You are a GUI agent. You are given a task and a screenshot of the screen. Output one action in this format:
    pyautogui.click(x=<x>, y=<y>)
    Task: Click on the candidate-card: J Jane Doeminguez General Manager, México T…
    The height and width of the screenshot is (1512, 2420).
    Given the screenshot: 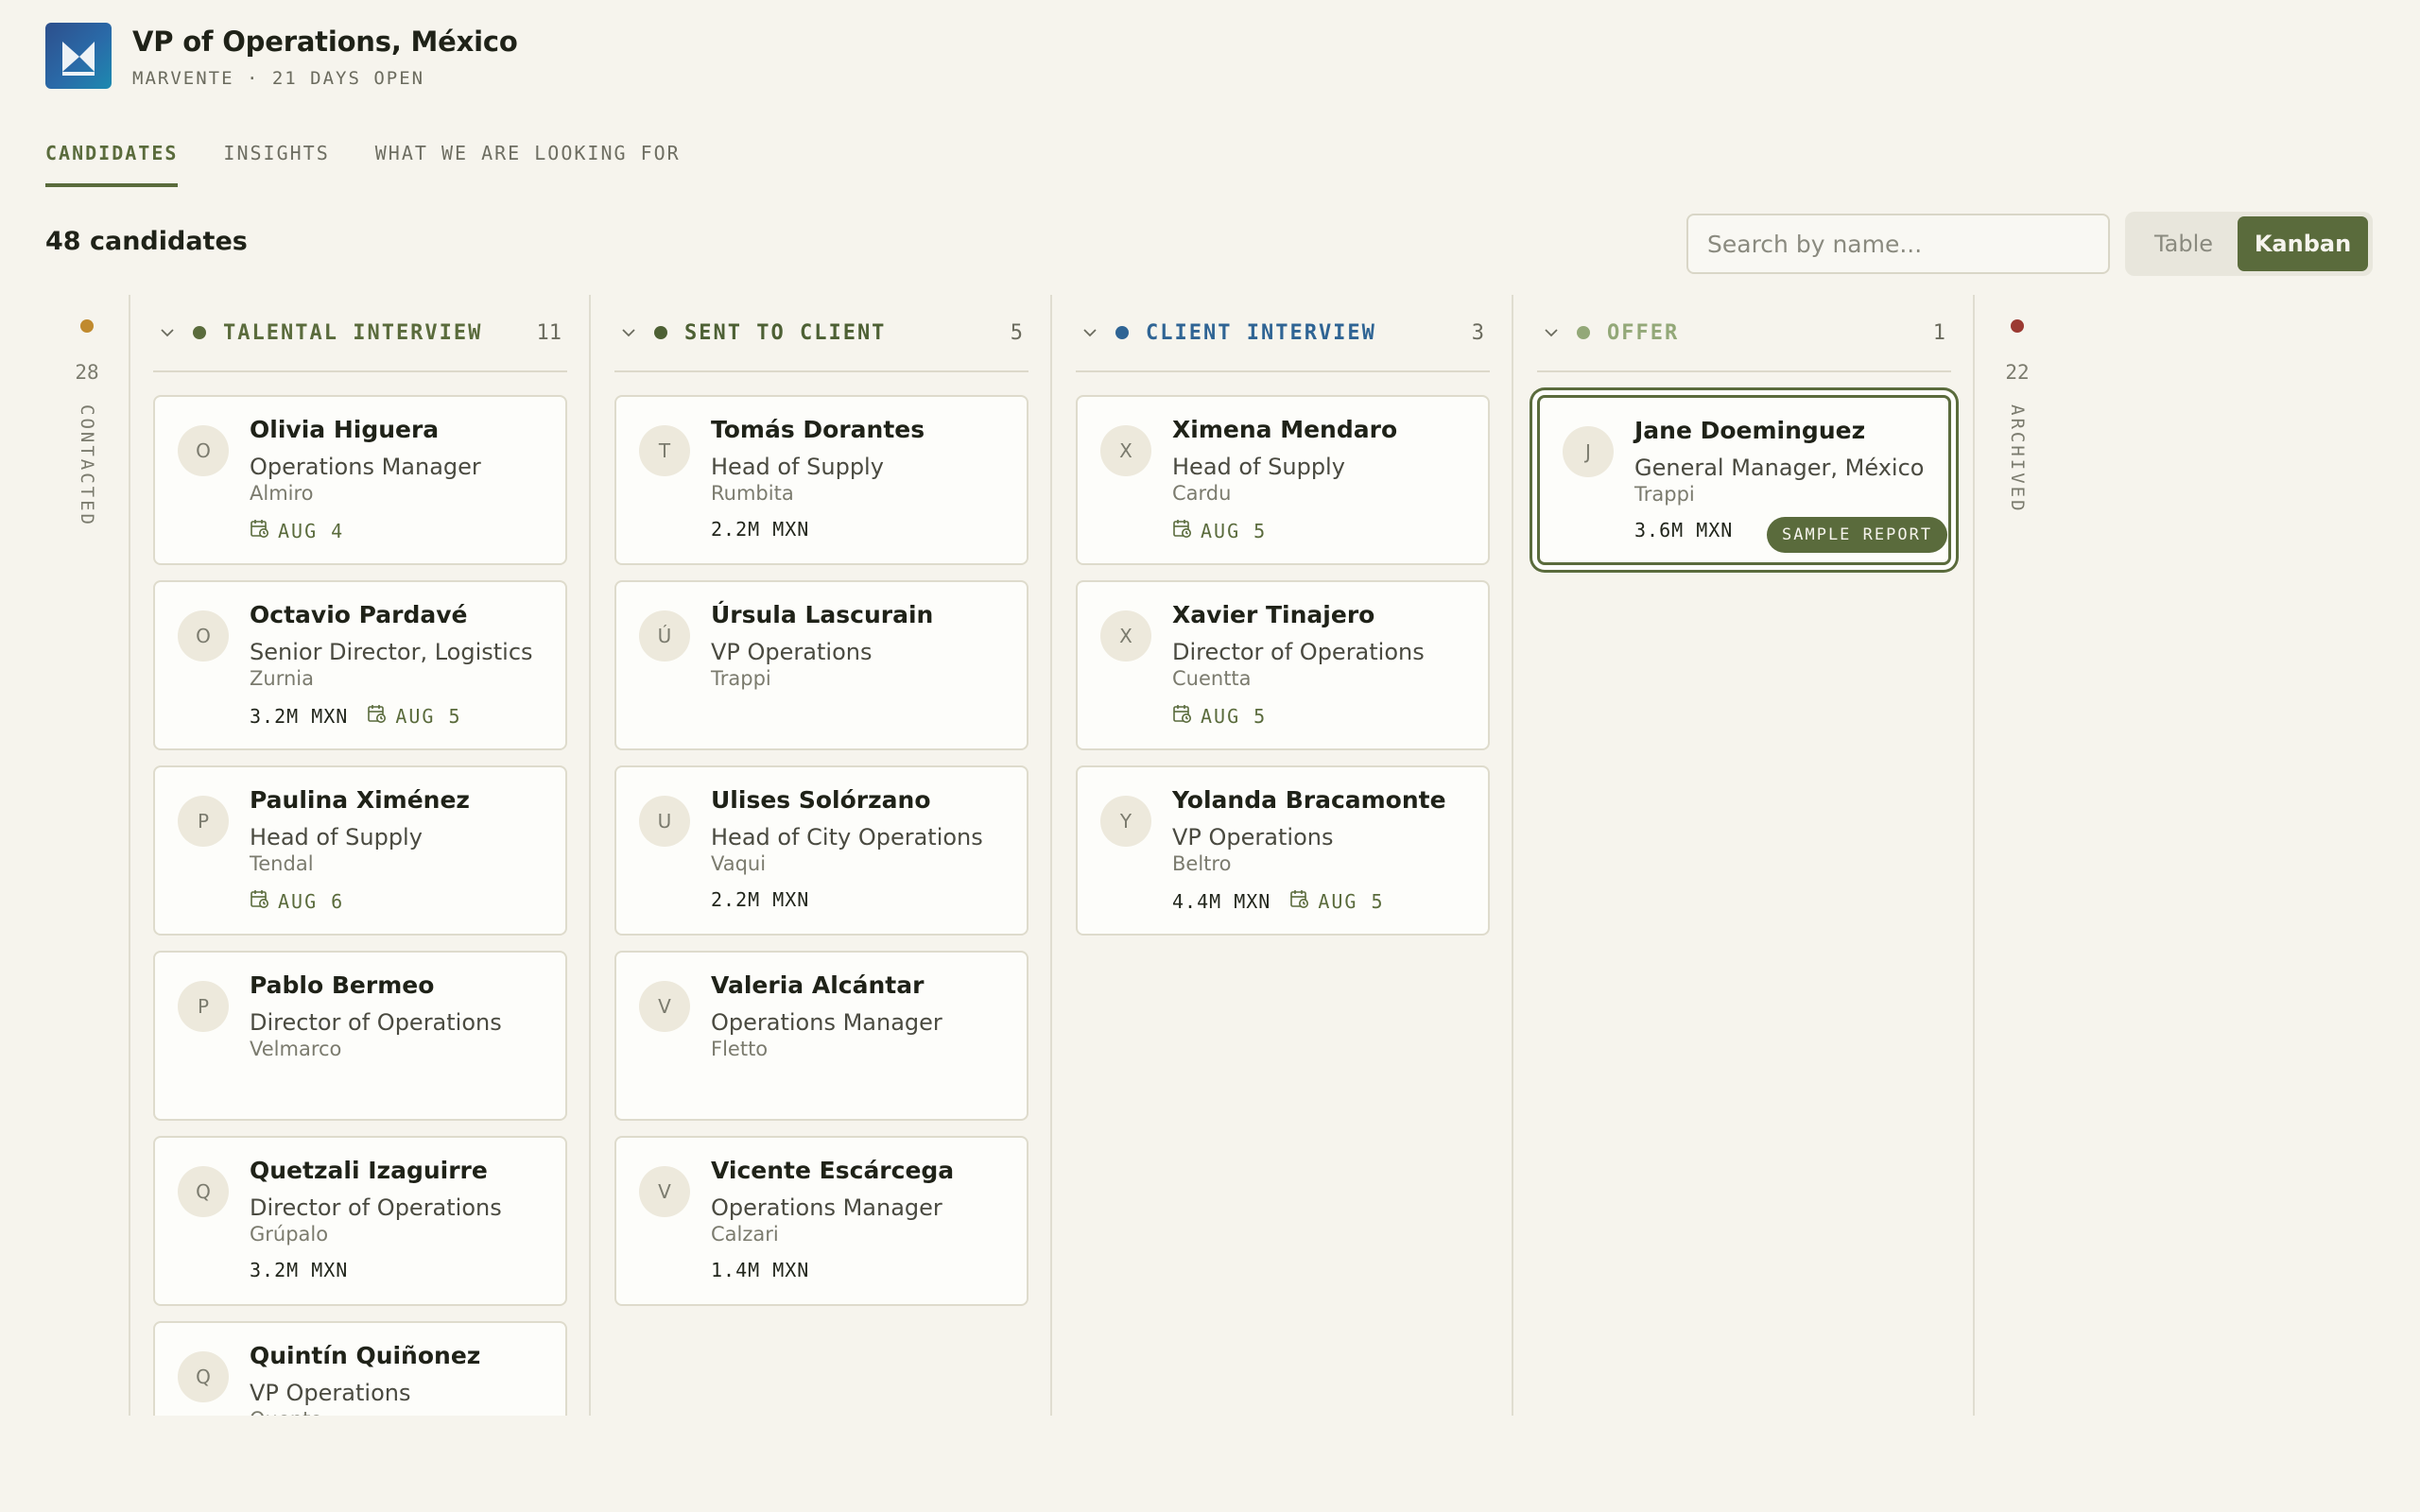 What is the action you would take?
    pyautogui.click(x=1744, y=480)
    